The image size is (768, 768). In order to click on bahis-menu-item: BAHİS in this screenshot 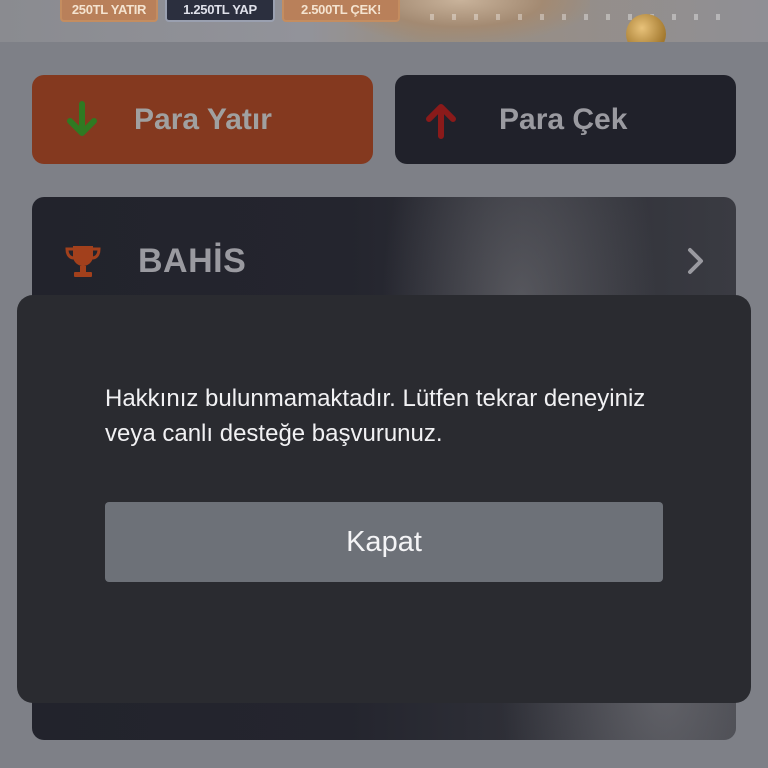, I will do `click(384, 261)`.